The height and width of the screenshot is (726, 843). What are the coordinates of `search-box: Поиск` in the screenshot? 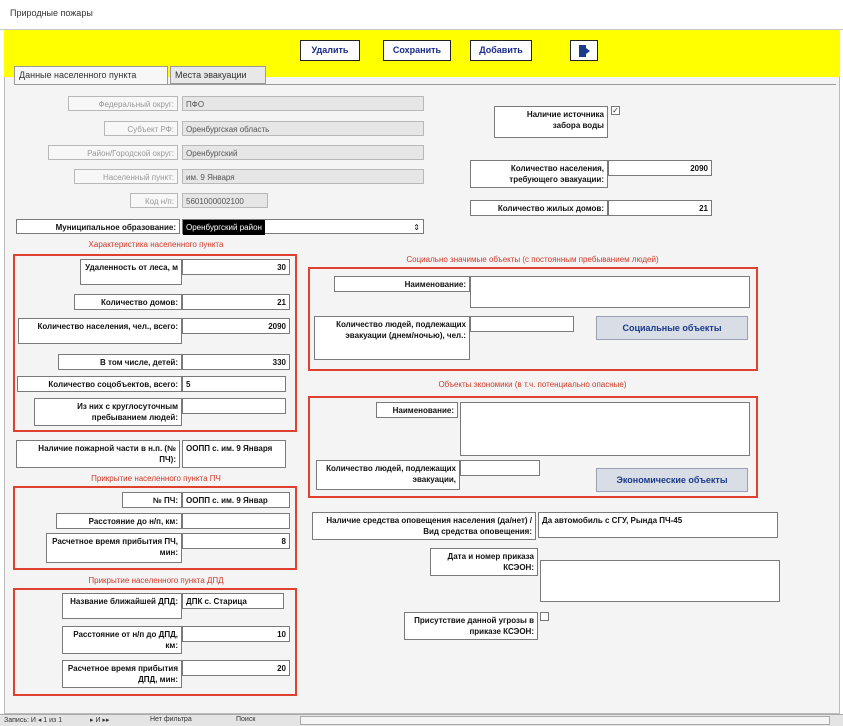 It's located at (245, 719).